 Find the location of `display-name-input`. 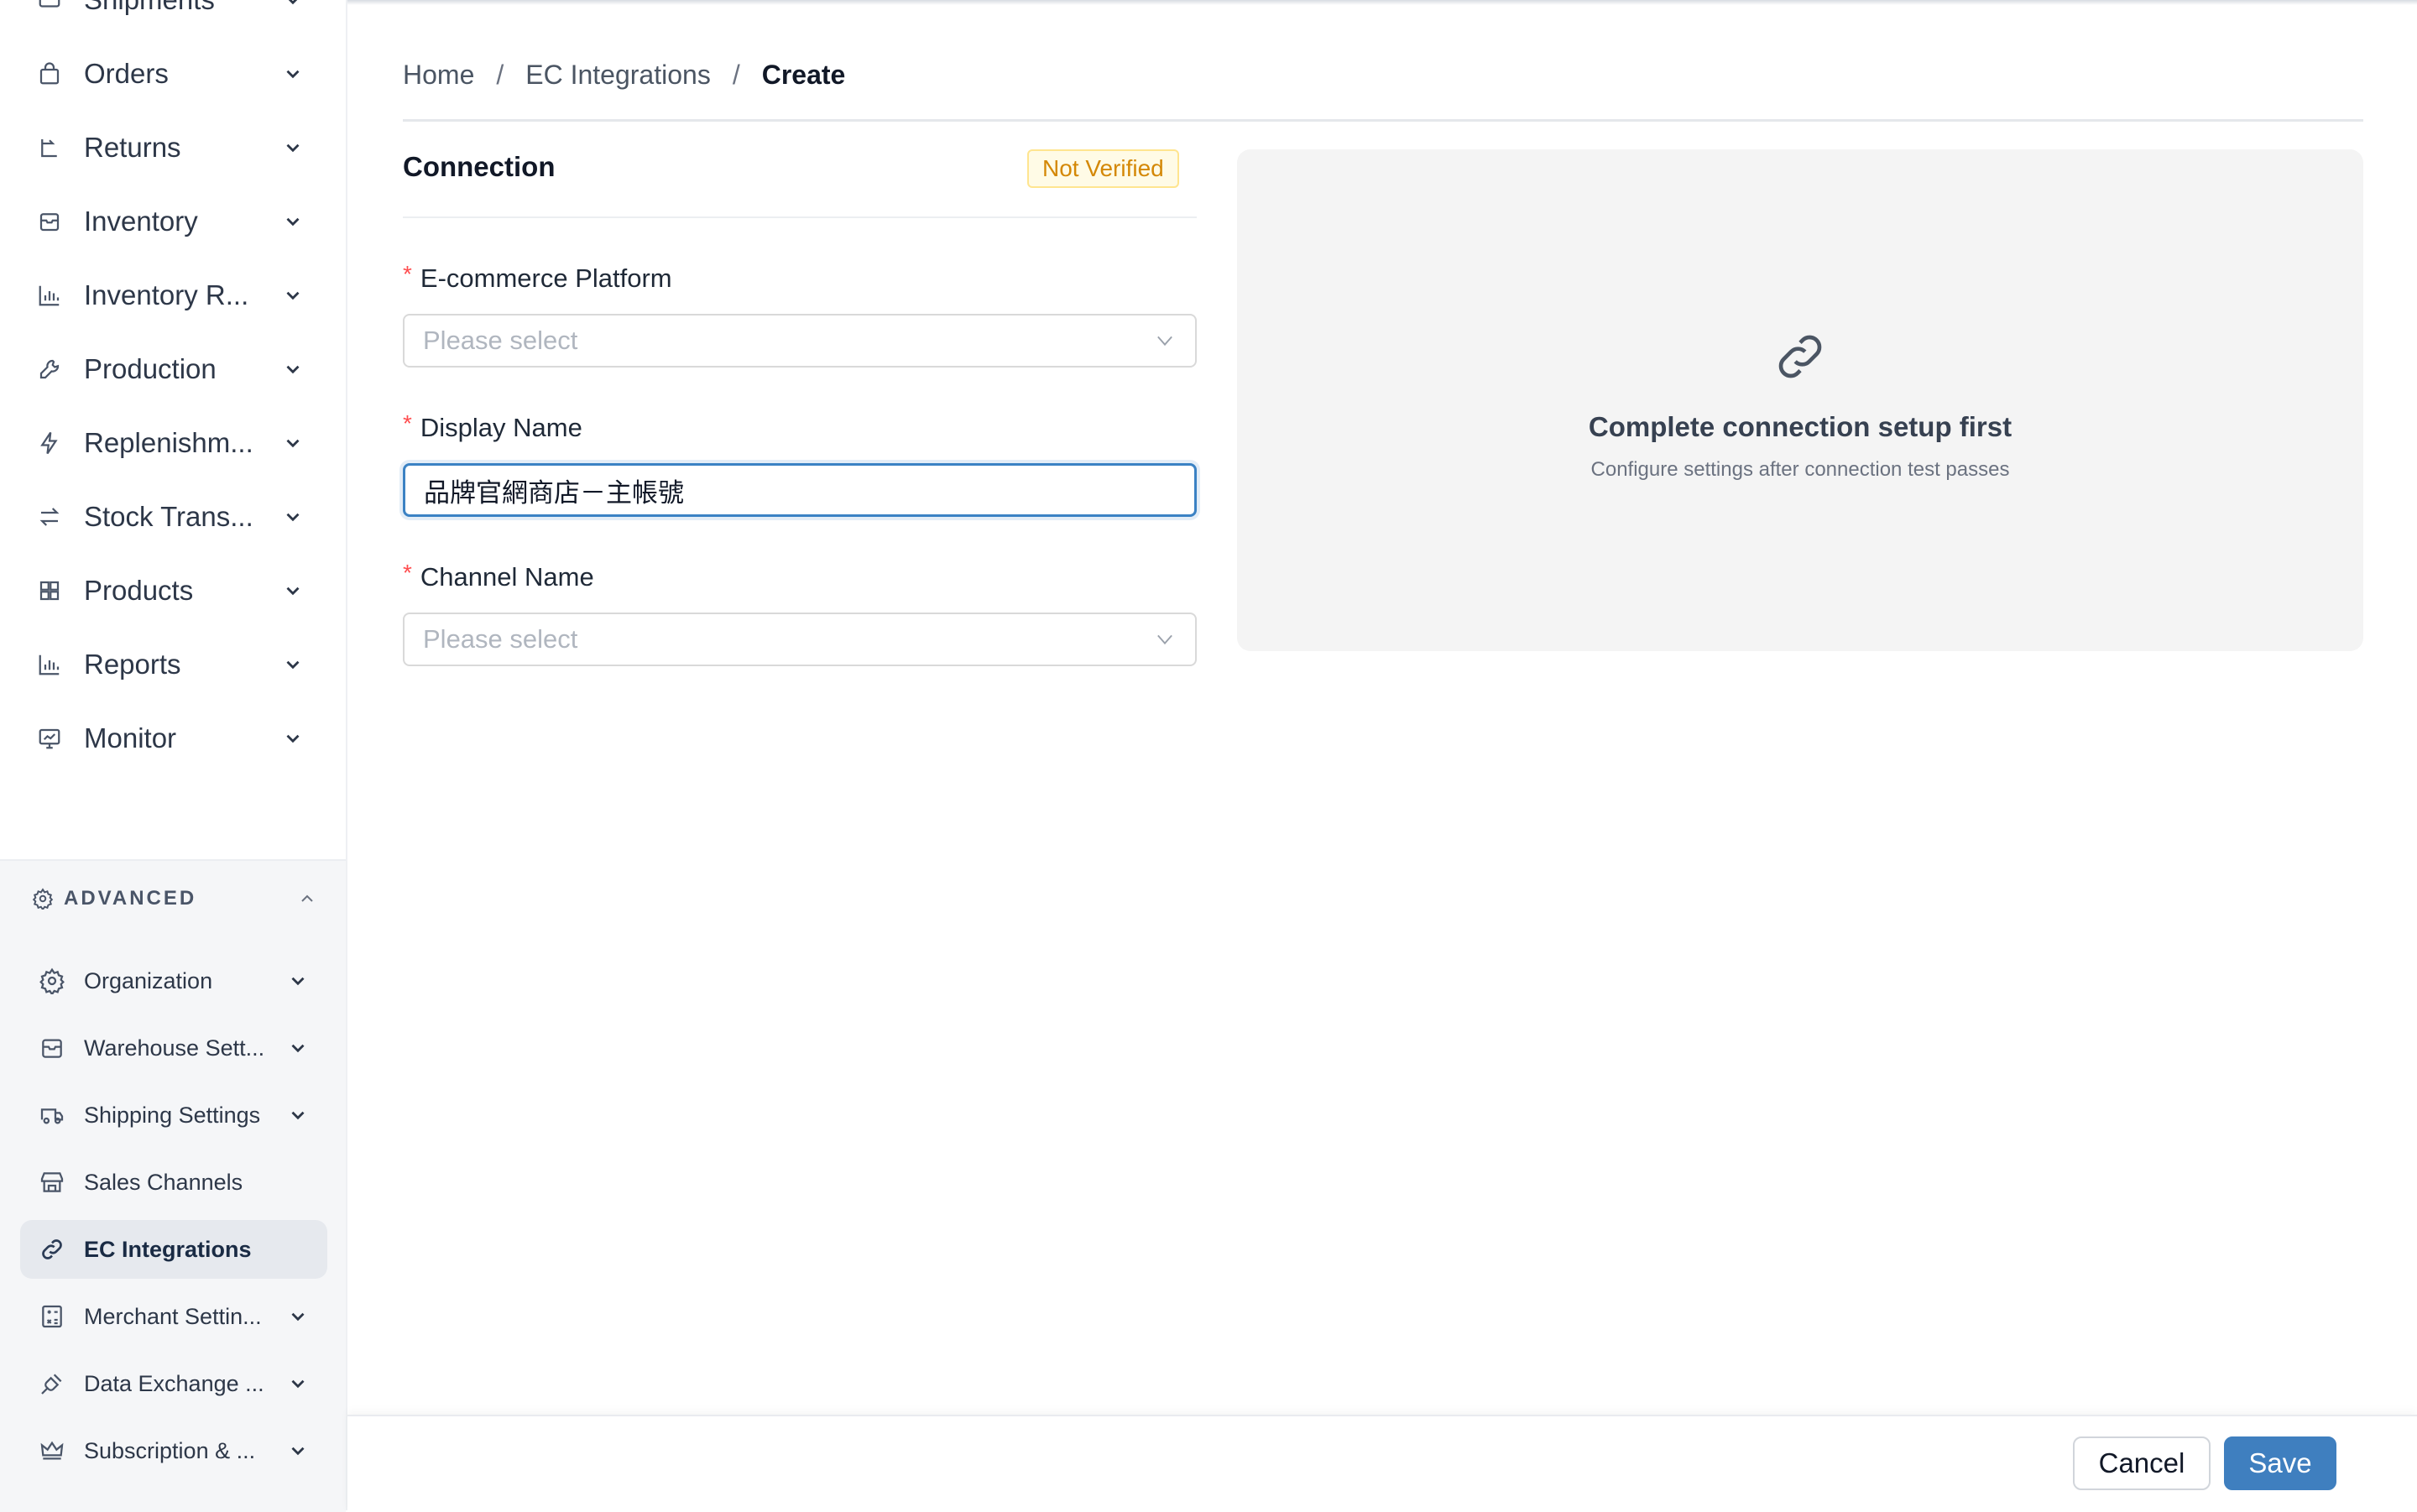

display-name-input is located at coordinates (800, 490).